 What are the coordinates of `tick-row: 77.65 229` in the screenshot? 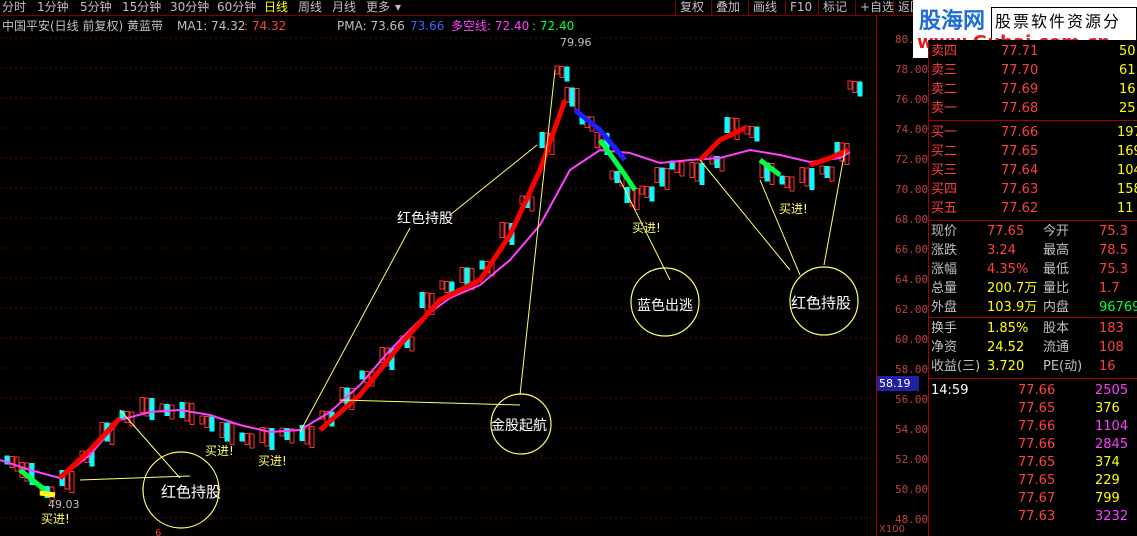 It's located at (1033, 480).